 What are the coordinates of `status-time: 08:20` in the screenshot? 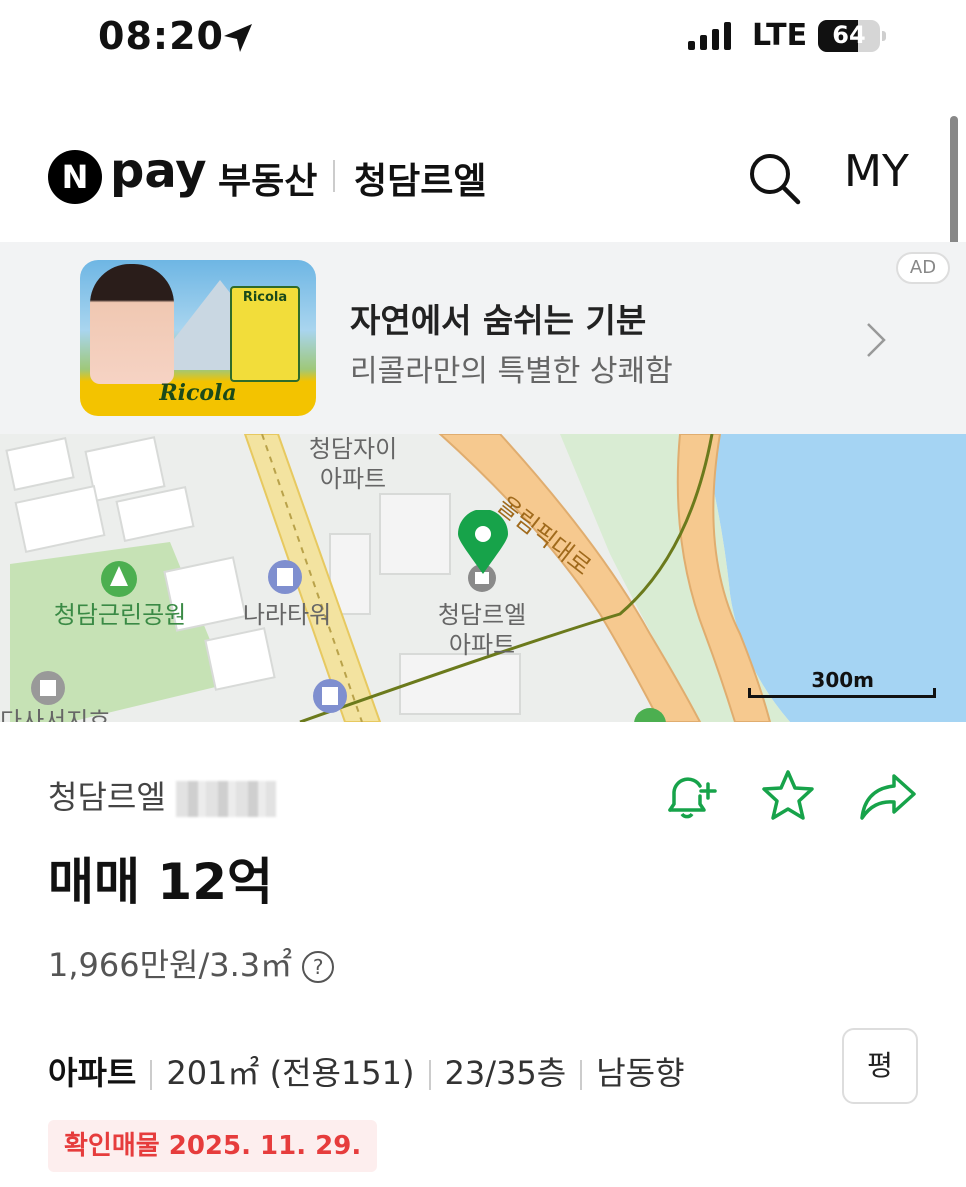 It's located at (161, 36).